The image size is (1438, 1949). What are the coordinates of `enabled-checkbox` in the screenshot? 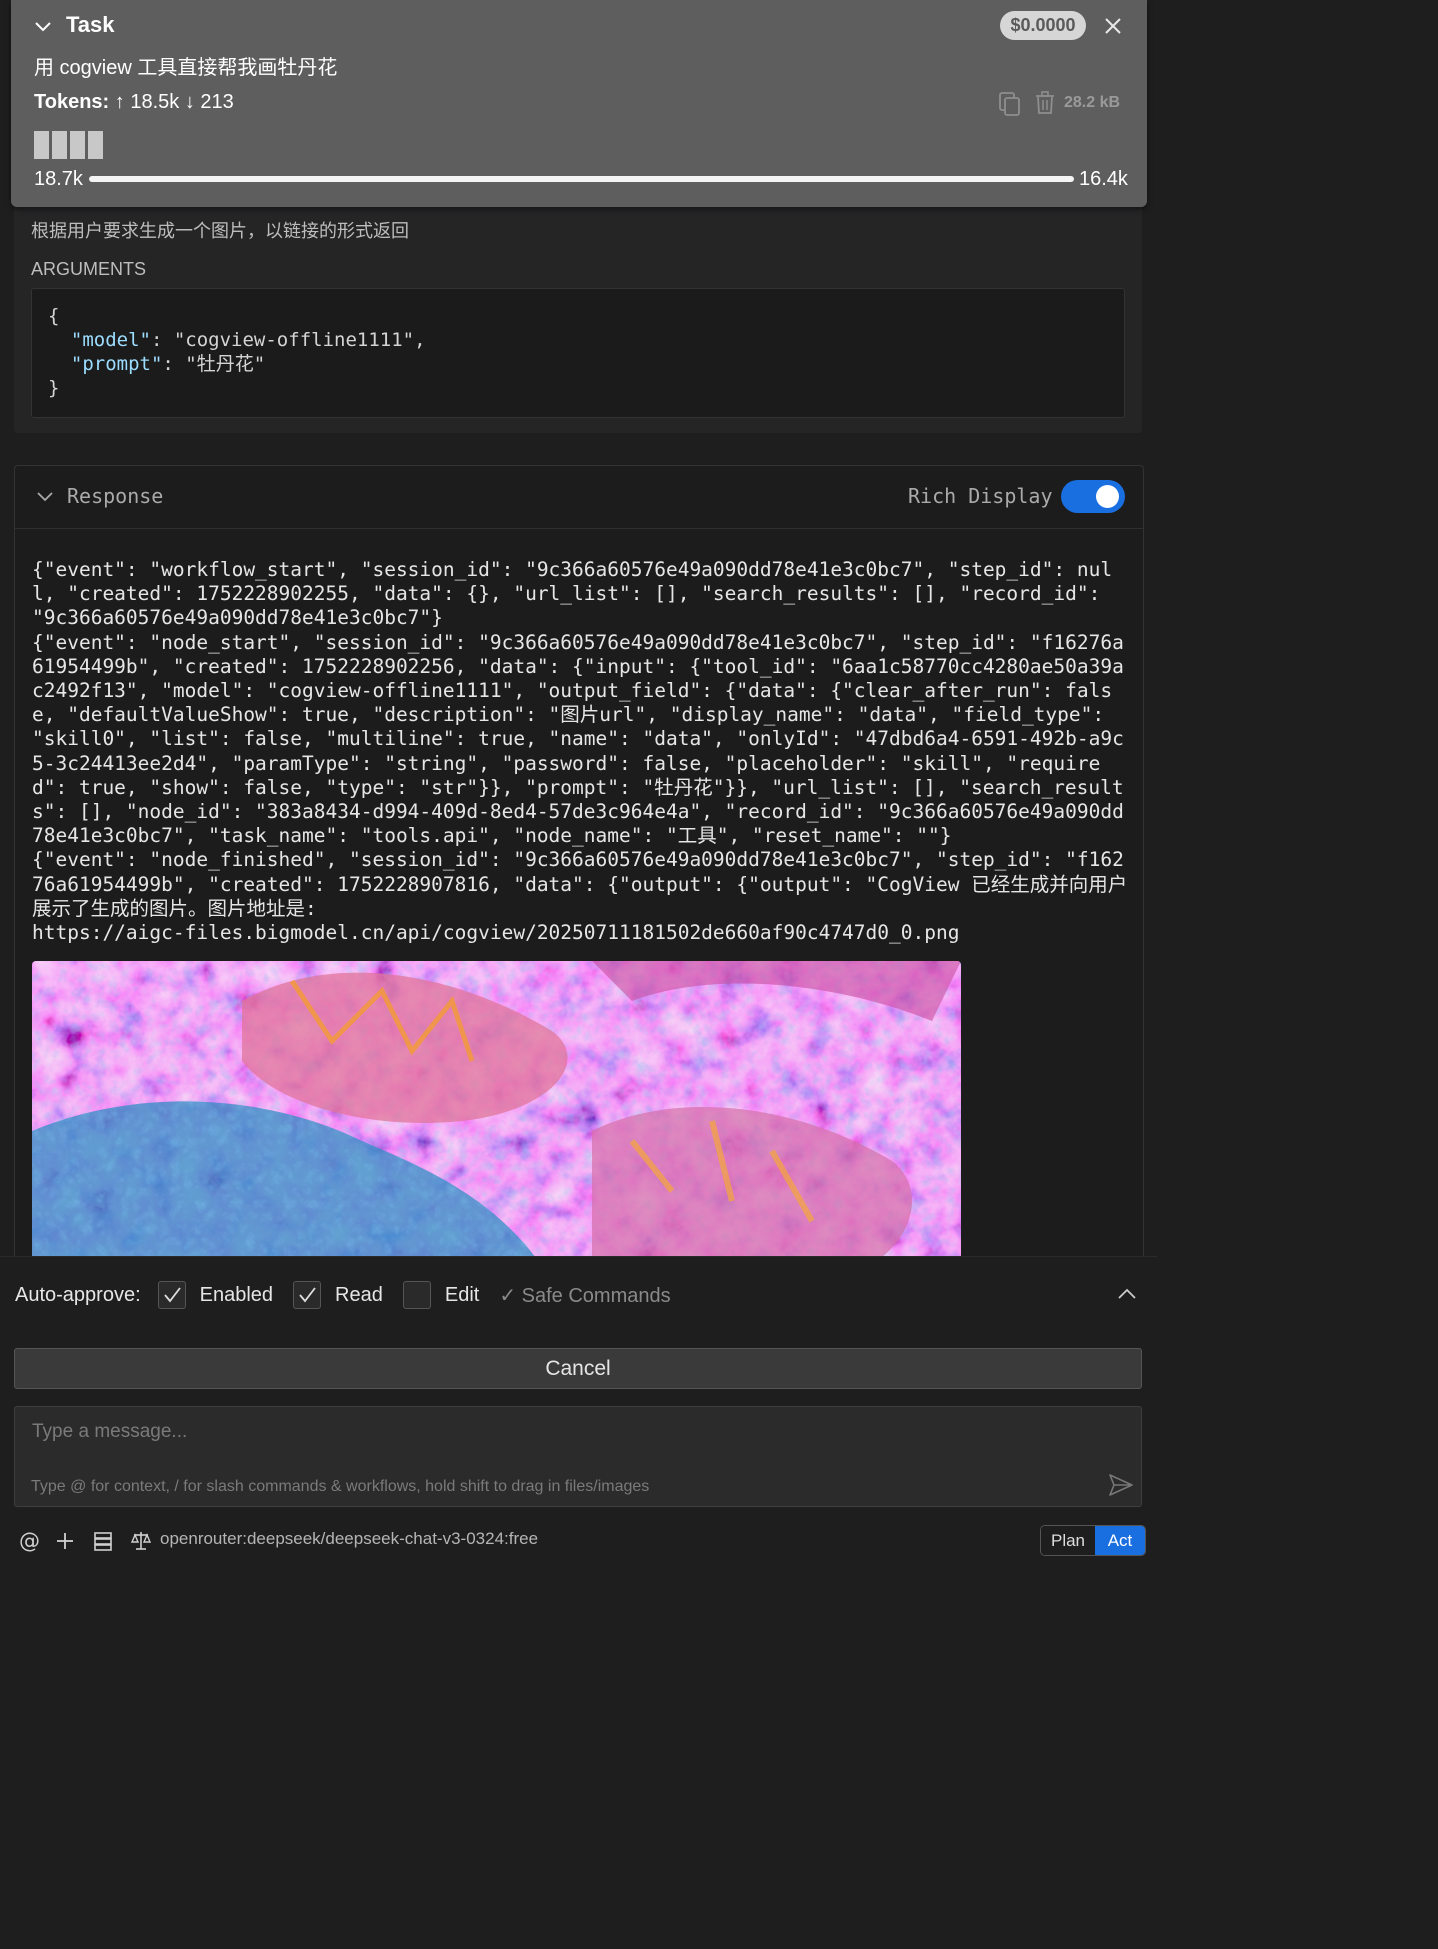 It's located at (171, 1295).